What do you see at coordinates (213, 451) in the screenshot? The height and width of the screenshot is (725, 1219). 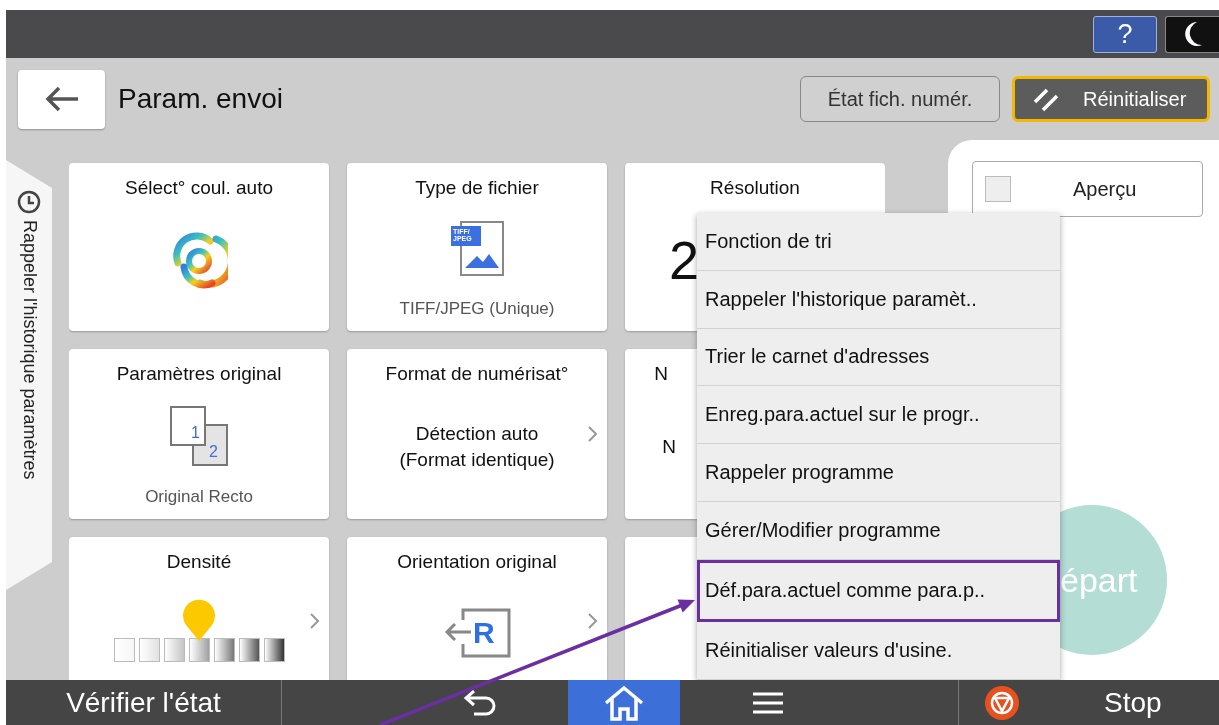 I see `page-number: 2` at bounding box center [213, 451].